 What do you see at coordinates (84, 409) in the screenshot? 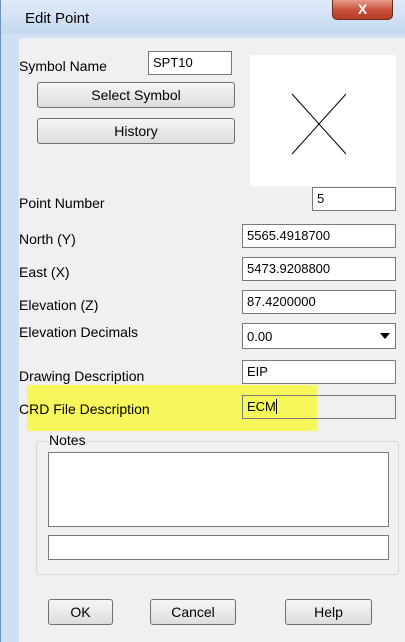
I see `crd-file-description-label: CRD File Description` at bounding box center [84, 409].